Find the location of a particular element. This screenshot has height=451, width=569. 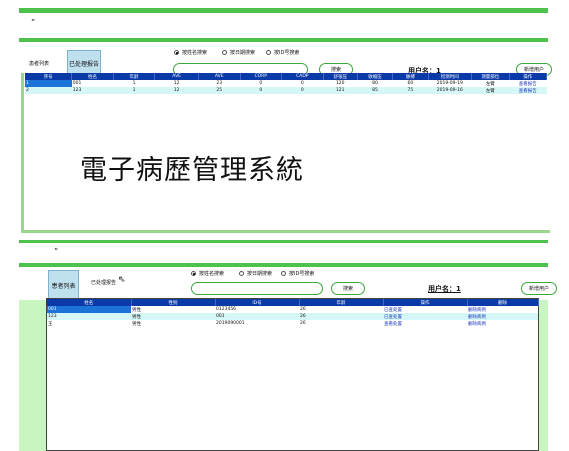

table-row: 王 男性 2019090001 26 查看处置 删除病例 is located at coordinates (292, 323).